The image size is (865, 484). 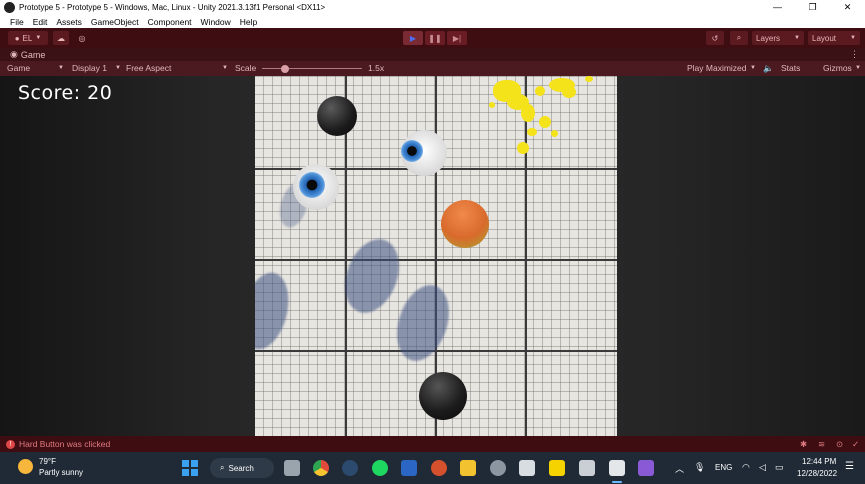 I want to click on weather-desc: Partly sunny, so click(x=61, y=472).